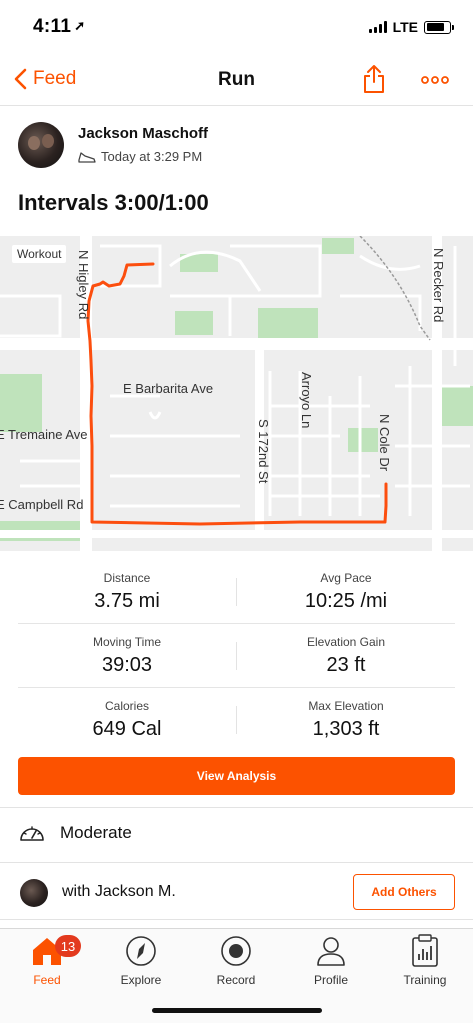 The width and height of the screenshot is (473, 1023). Describe the element at coordinates (127, 578) in the screenshot. I see `stat-label: Distance` at that location.